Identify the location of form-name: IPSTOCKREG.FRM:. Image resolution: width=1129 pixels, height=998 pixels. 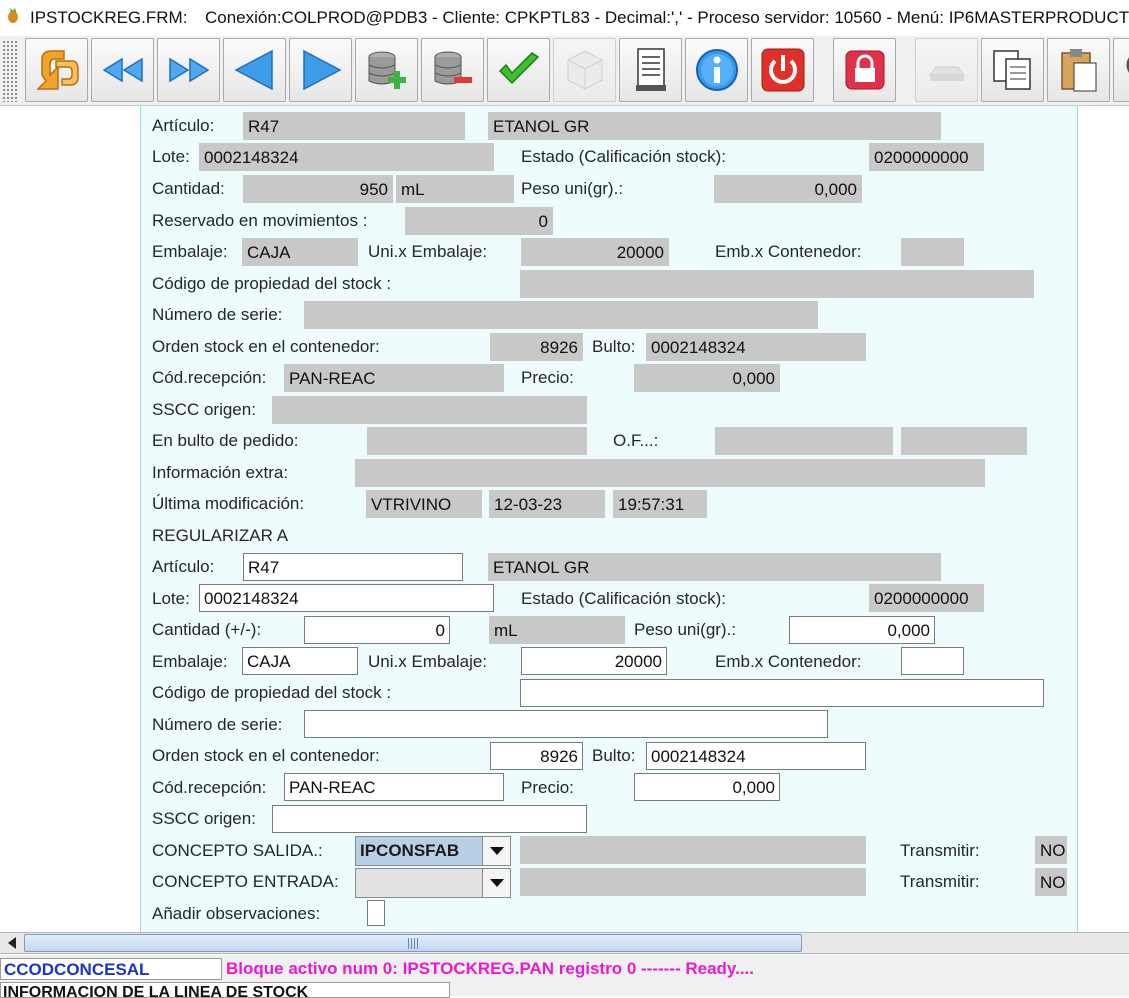
(108, 18).